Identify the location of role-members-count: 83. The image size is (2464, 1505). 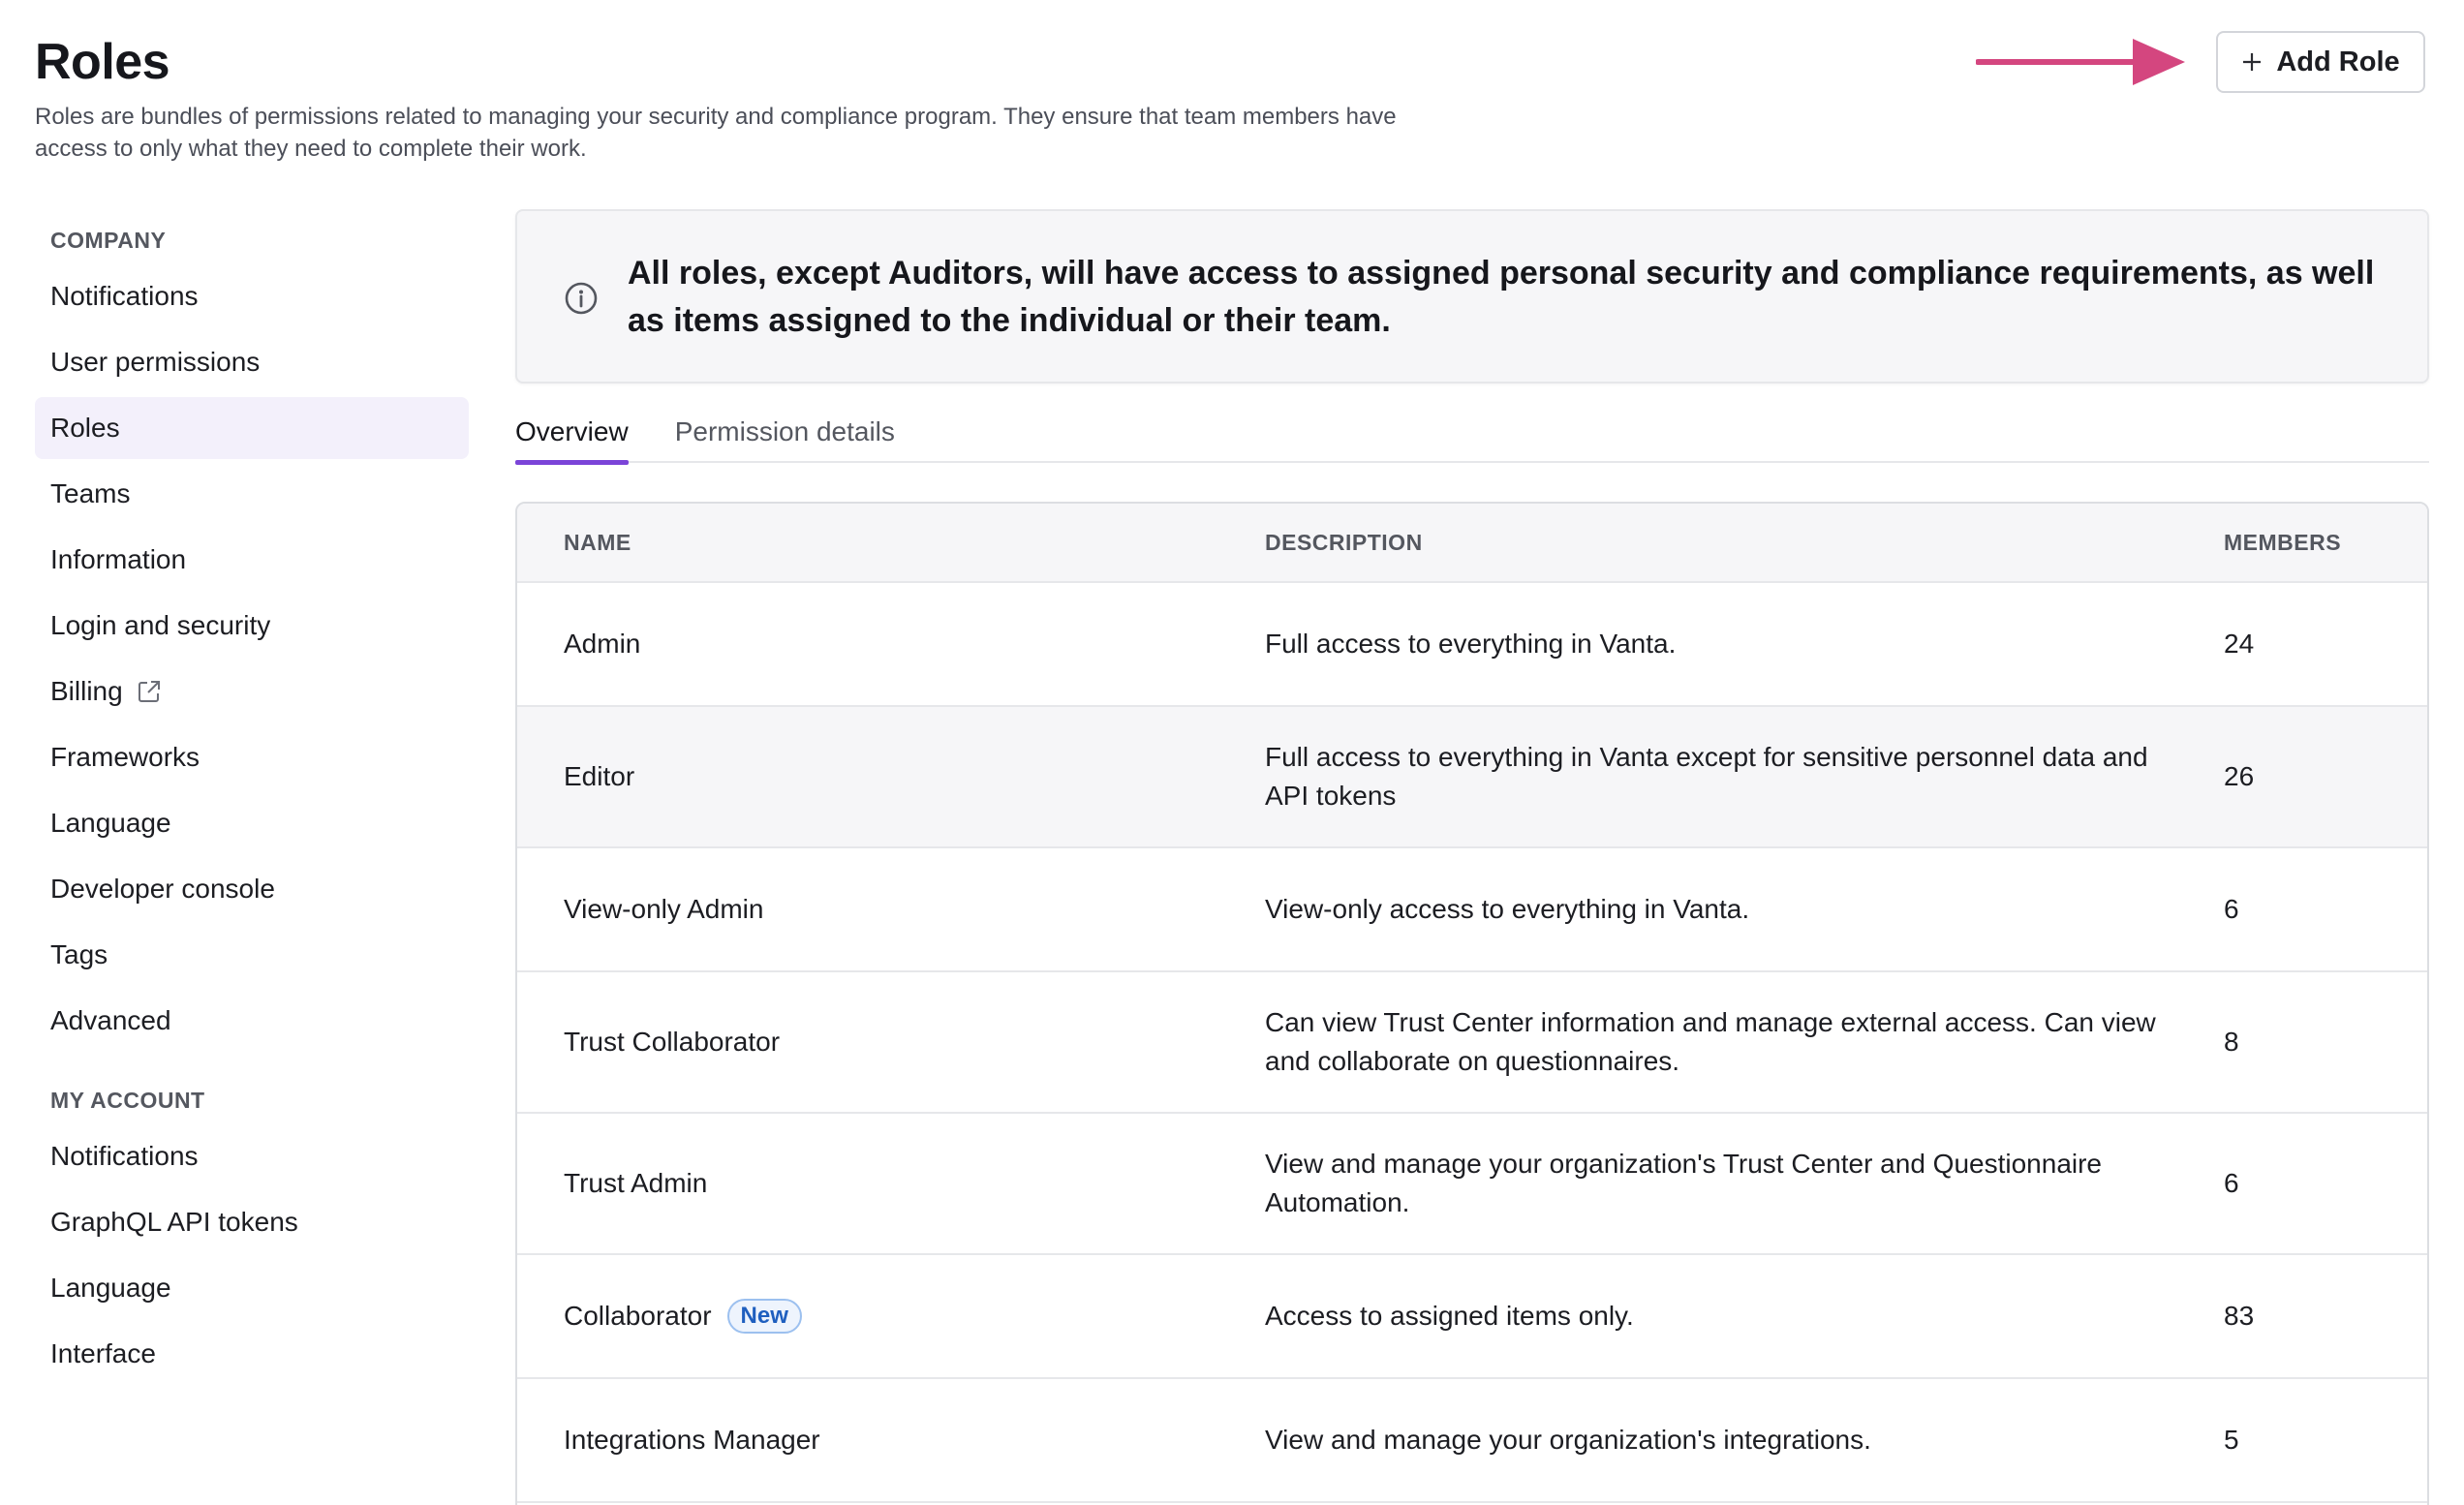
(2240, 1316).